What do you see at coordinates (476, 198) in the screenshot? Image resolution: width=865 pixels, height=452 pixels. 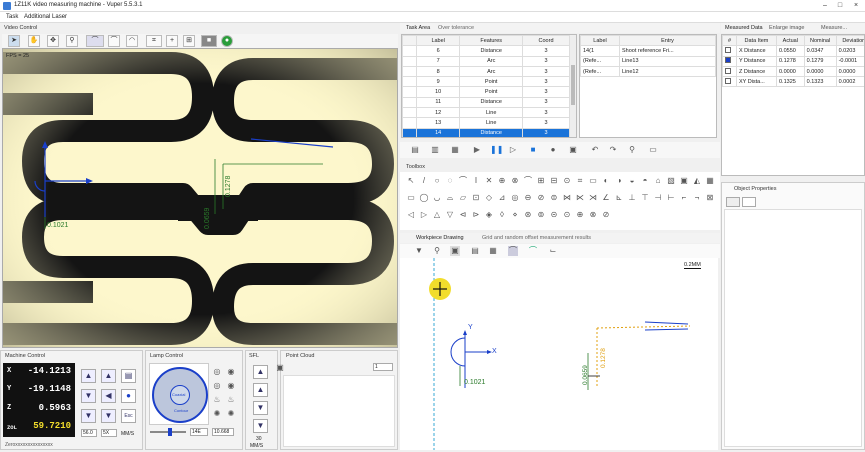 I see `tool-29-icon: ⊡` at bounding box center [476, 198].